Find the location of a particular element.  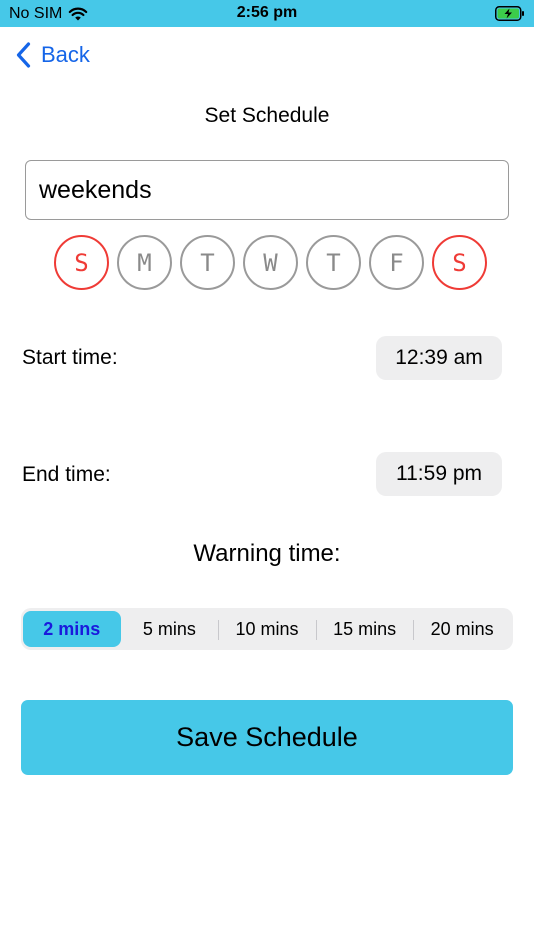

warning-option-20-mins: 20 mins is located at coordinates (462, 629).